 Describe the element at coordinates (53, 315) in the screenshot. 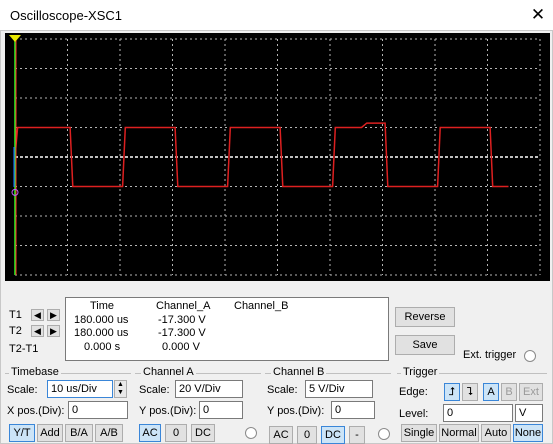

I see `t1-right-arrow-icon: ▶` at that location.